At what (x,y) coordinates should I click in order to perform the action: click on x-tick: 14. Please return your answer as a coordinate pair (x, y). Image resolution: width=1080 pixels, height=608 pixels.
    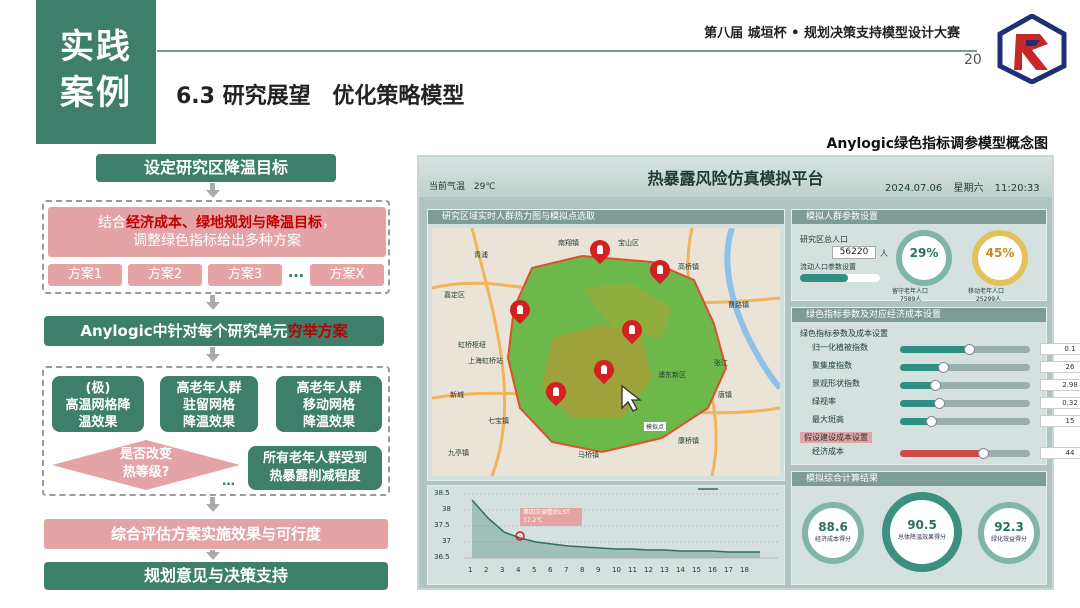
    Looking at the image, I should click on (680, 570).